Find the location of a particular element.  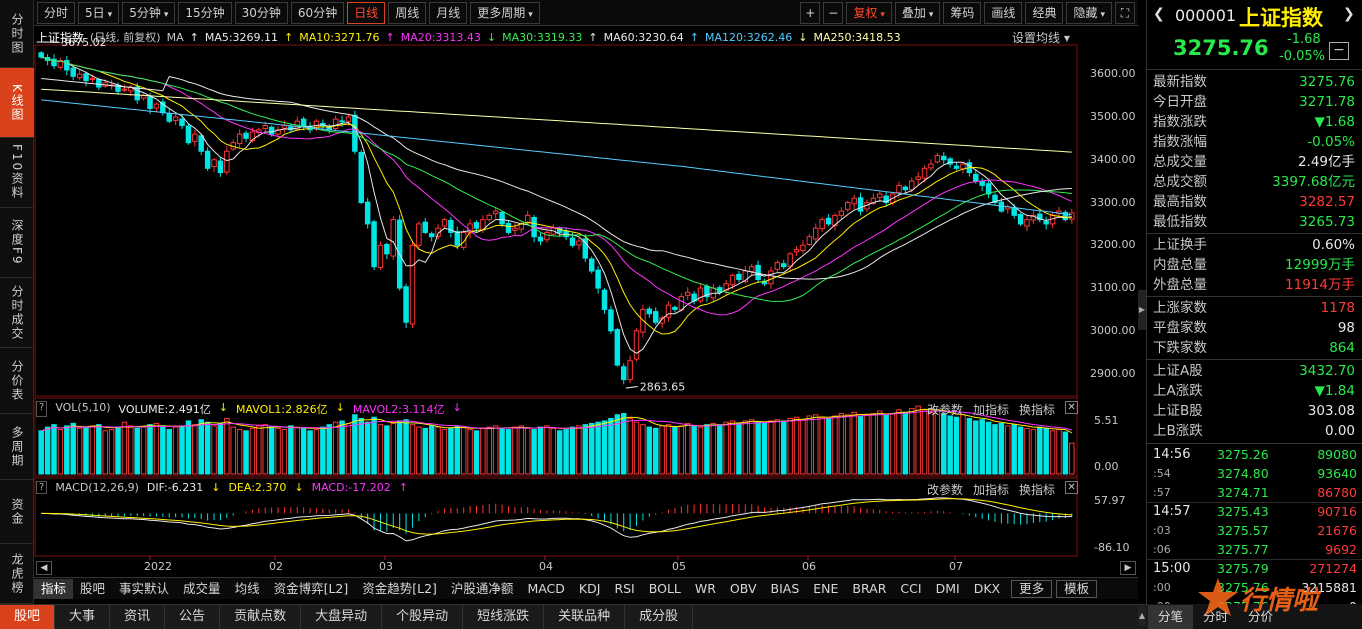

footer-tab-4: 贡献点数 is located at coordinates (261, 617).